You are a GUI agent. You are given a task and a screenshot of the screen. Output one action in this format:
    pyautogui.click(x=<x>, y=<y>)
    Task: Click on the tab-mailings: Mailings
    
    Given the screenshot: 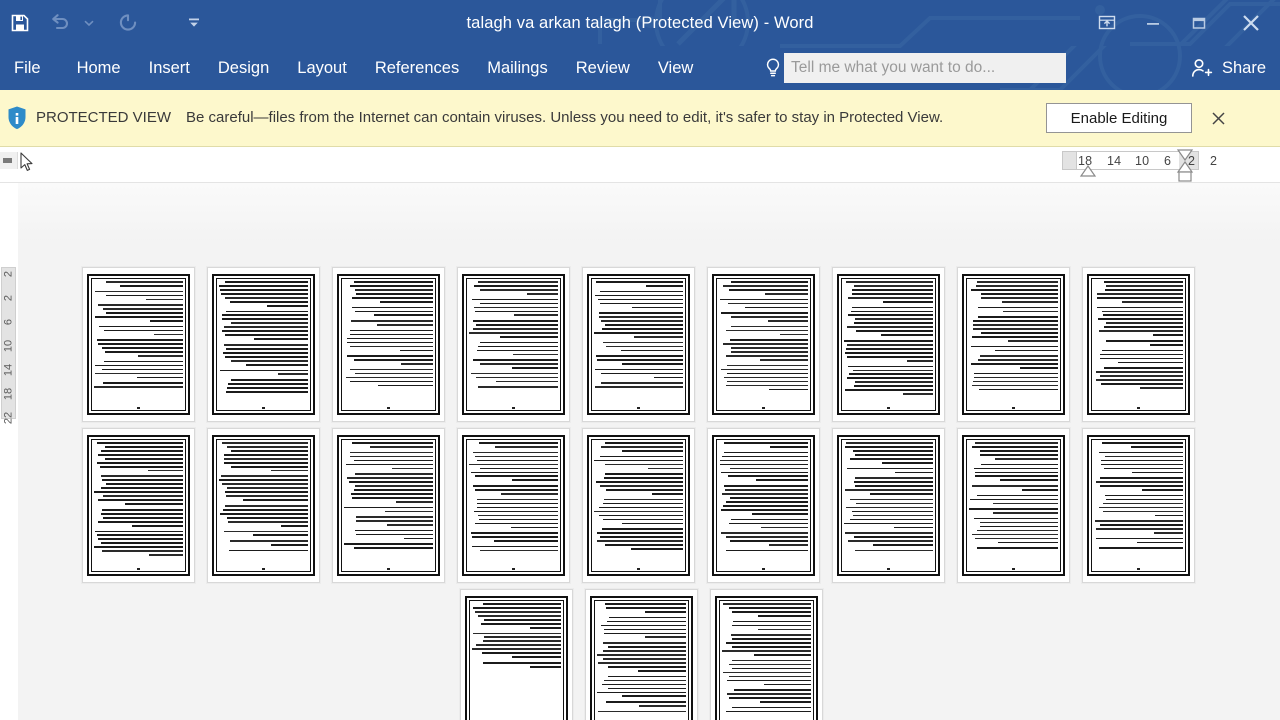 What is the action you would take?
    pyautogui.click(x=517, y=68)
    